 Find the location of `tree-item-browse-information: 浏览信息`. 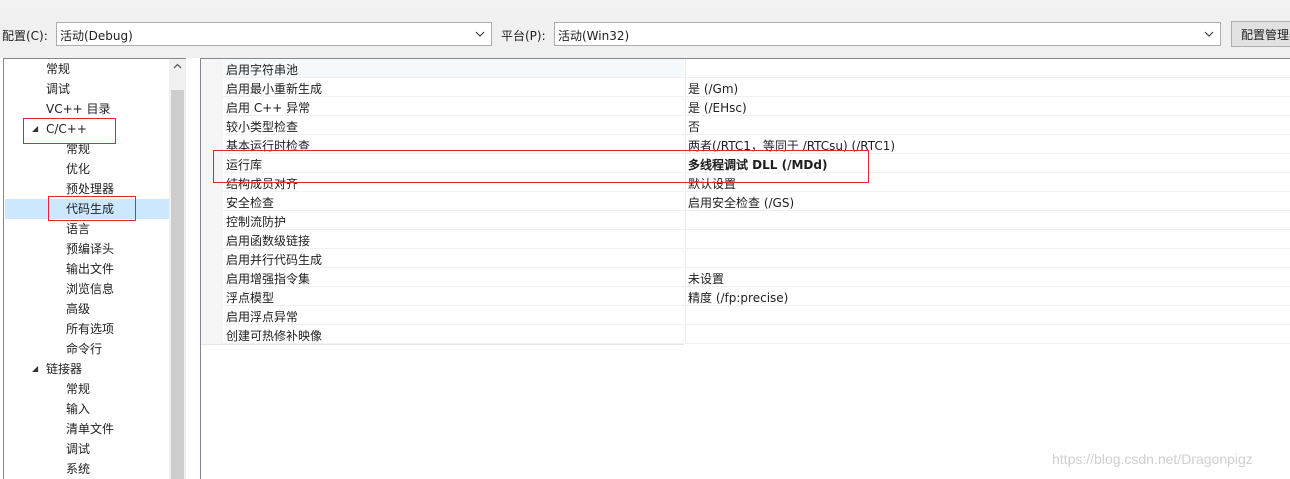

tree-item-browse-information: 浏览信息 is located at coordinates (90, 289).